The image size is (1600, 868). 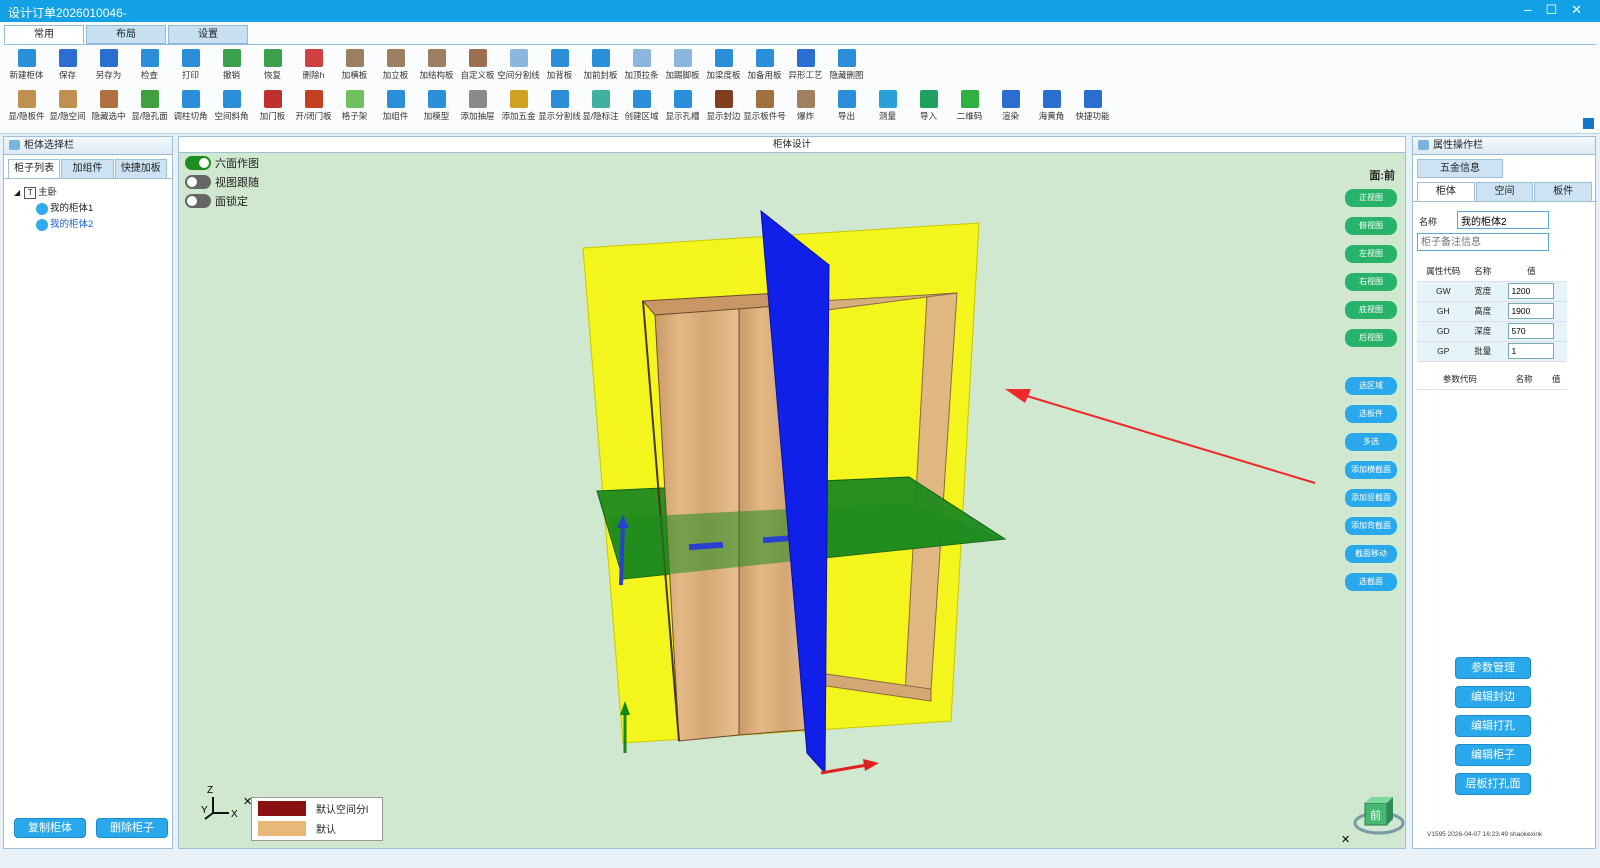 What do you see at coordinates (1483, 242) in the screenshot?
I see `cabinet-note-input` at bounding box center [1483, 242].